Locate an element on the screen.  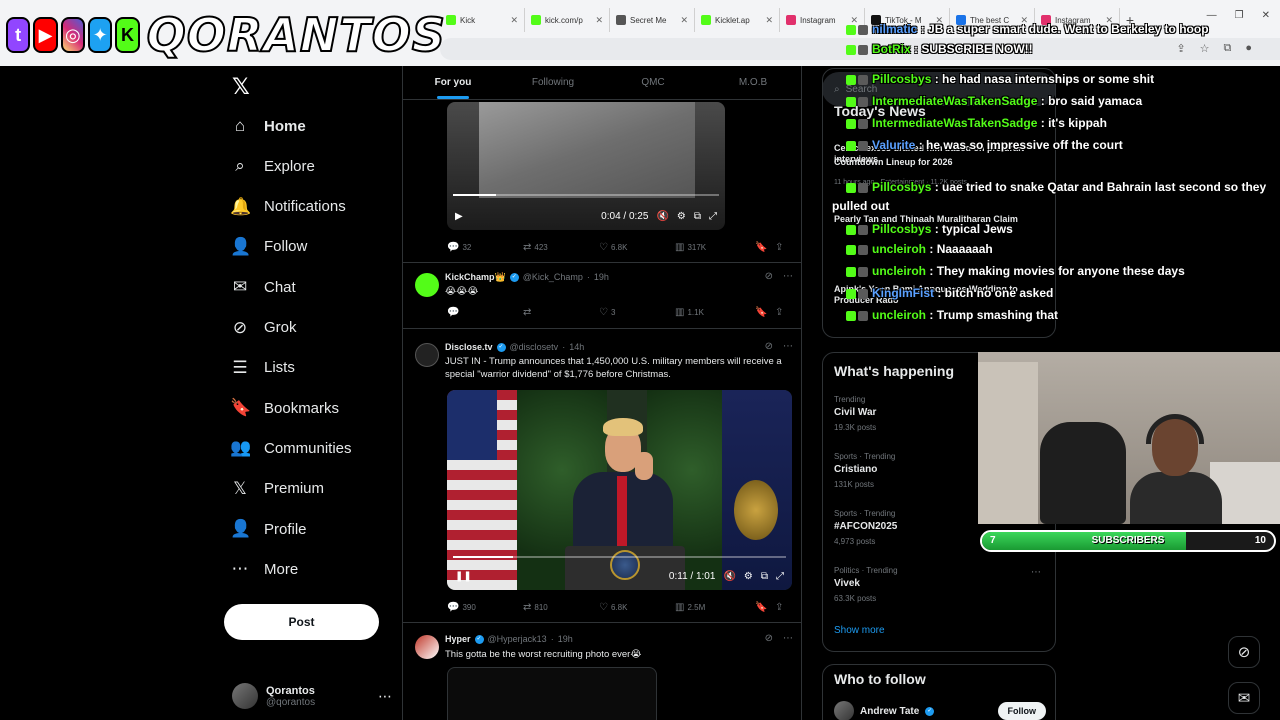
trend-name: #AFCON2025 is located at coordinates (865, 526).